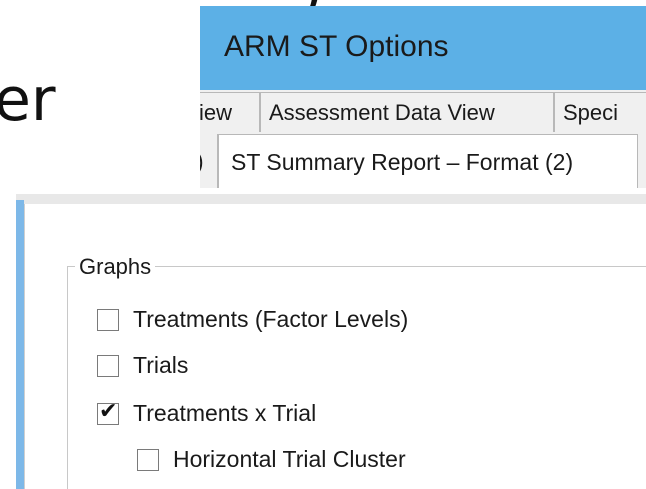 The image size is (646, 489). I want to click on check-icon: ✔, so click(108, 411).